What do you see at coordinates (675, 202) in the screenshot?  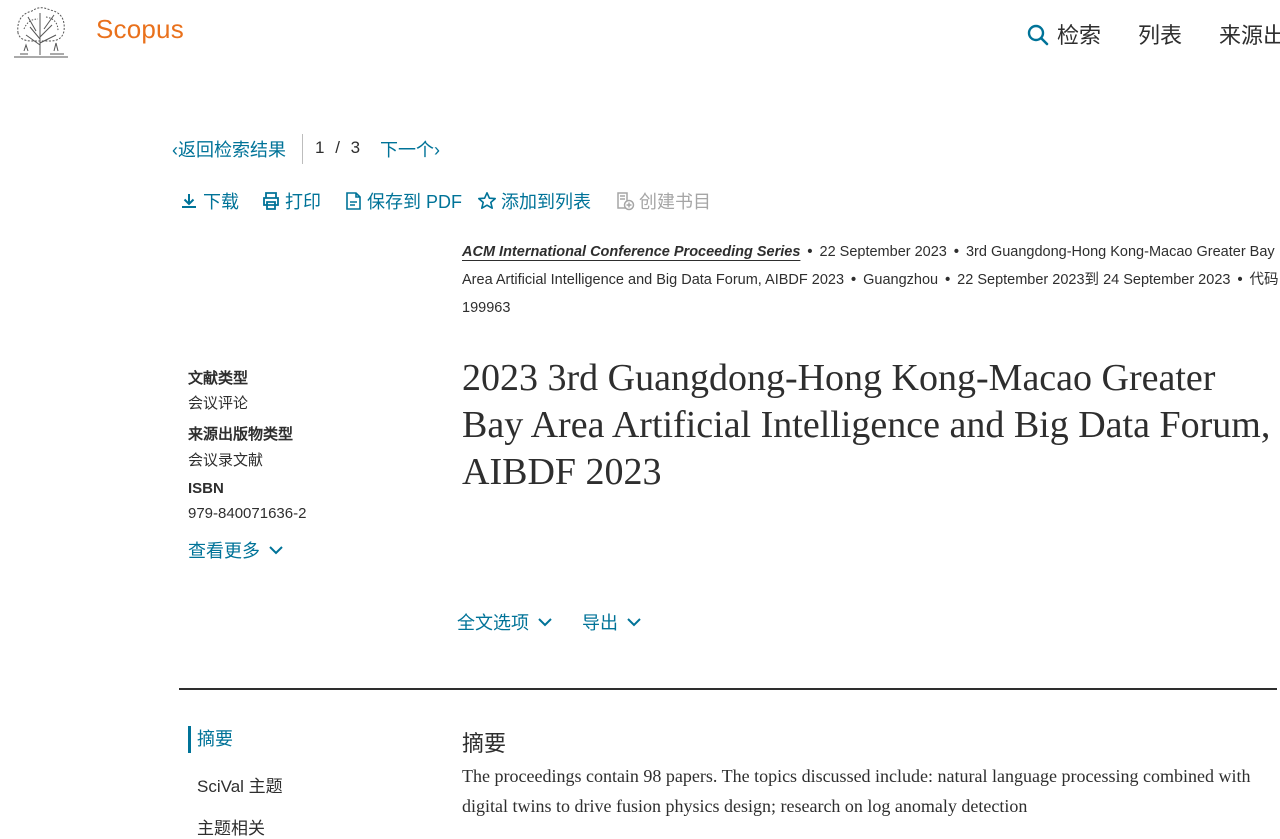 I see `create-bibliography-label: 创建书目` at bounding box center [675, 202].